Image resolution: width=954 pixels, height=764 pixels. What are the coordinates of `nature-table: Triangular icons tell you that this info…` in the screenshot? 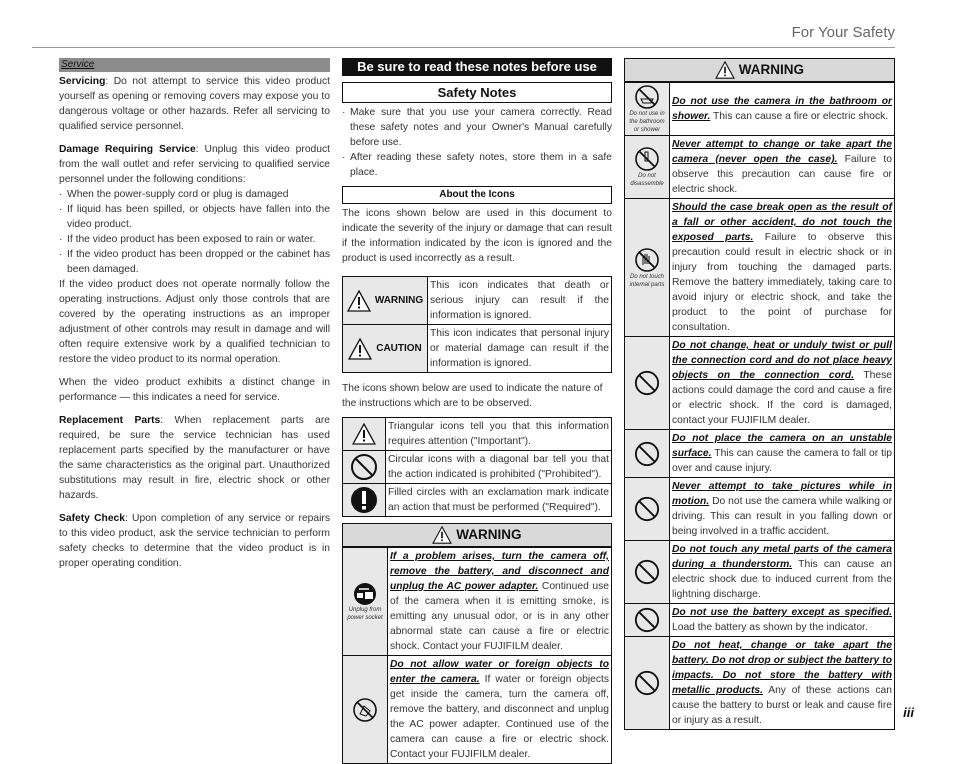 It's located at (477, 467).